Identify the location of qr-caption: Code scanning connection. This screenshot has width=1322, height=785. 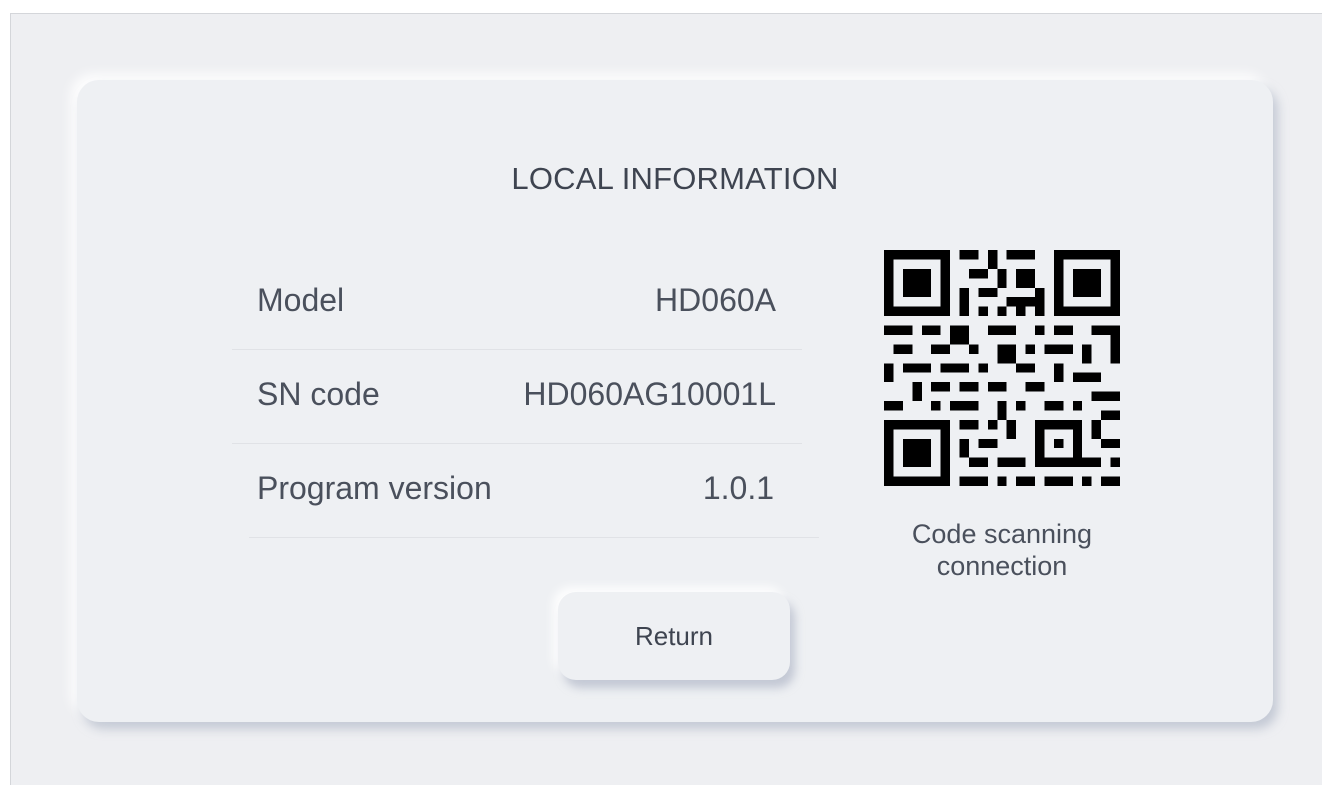
(1002, 550).